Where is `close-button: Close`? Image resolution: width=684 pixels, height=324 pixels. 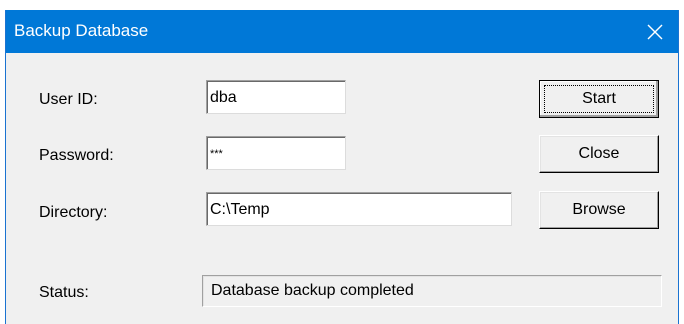 close-button: Close is located at coordinates (599, 154).